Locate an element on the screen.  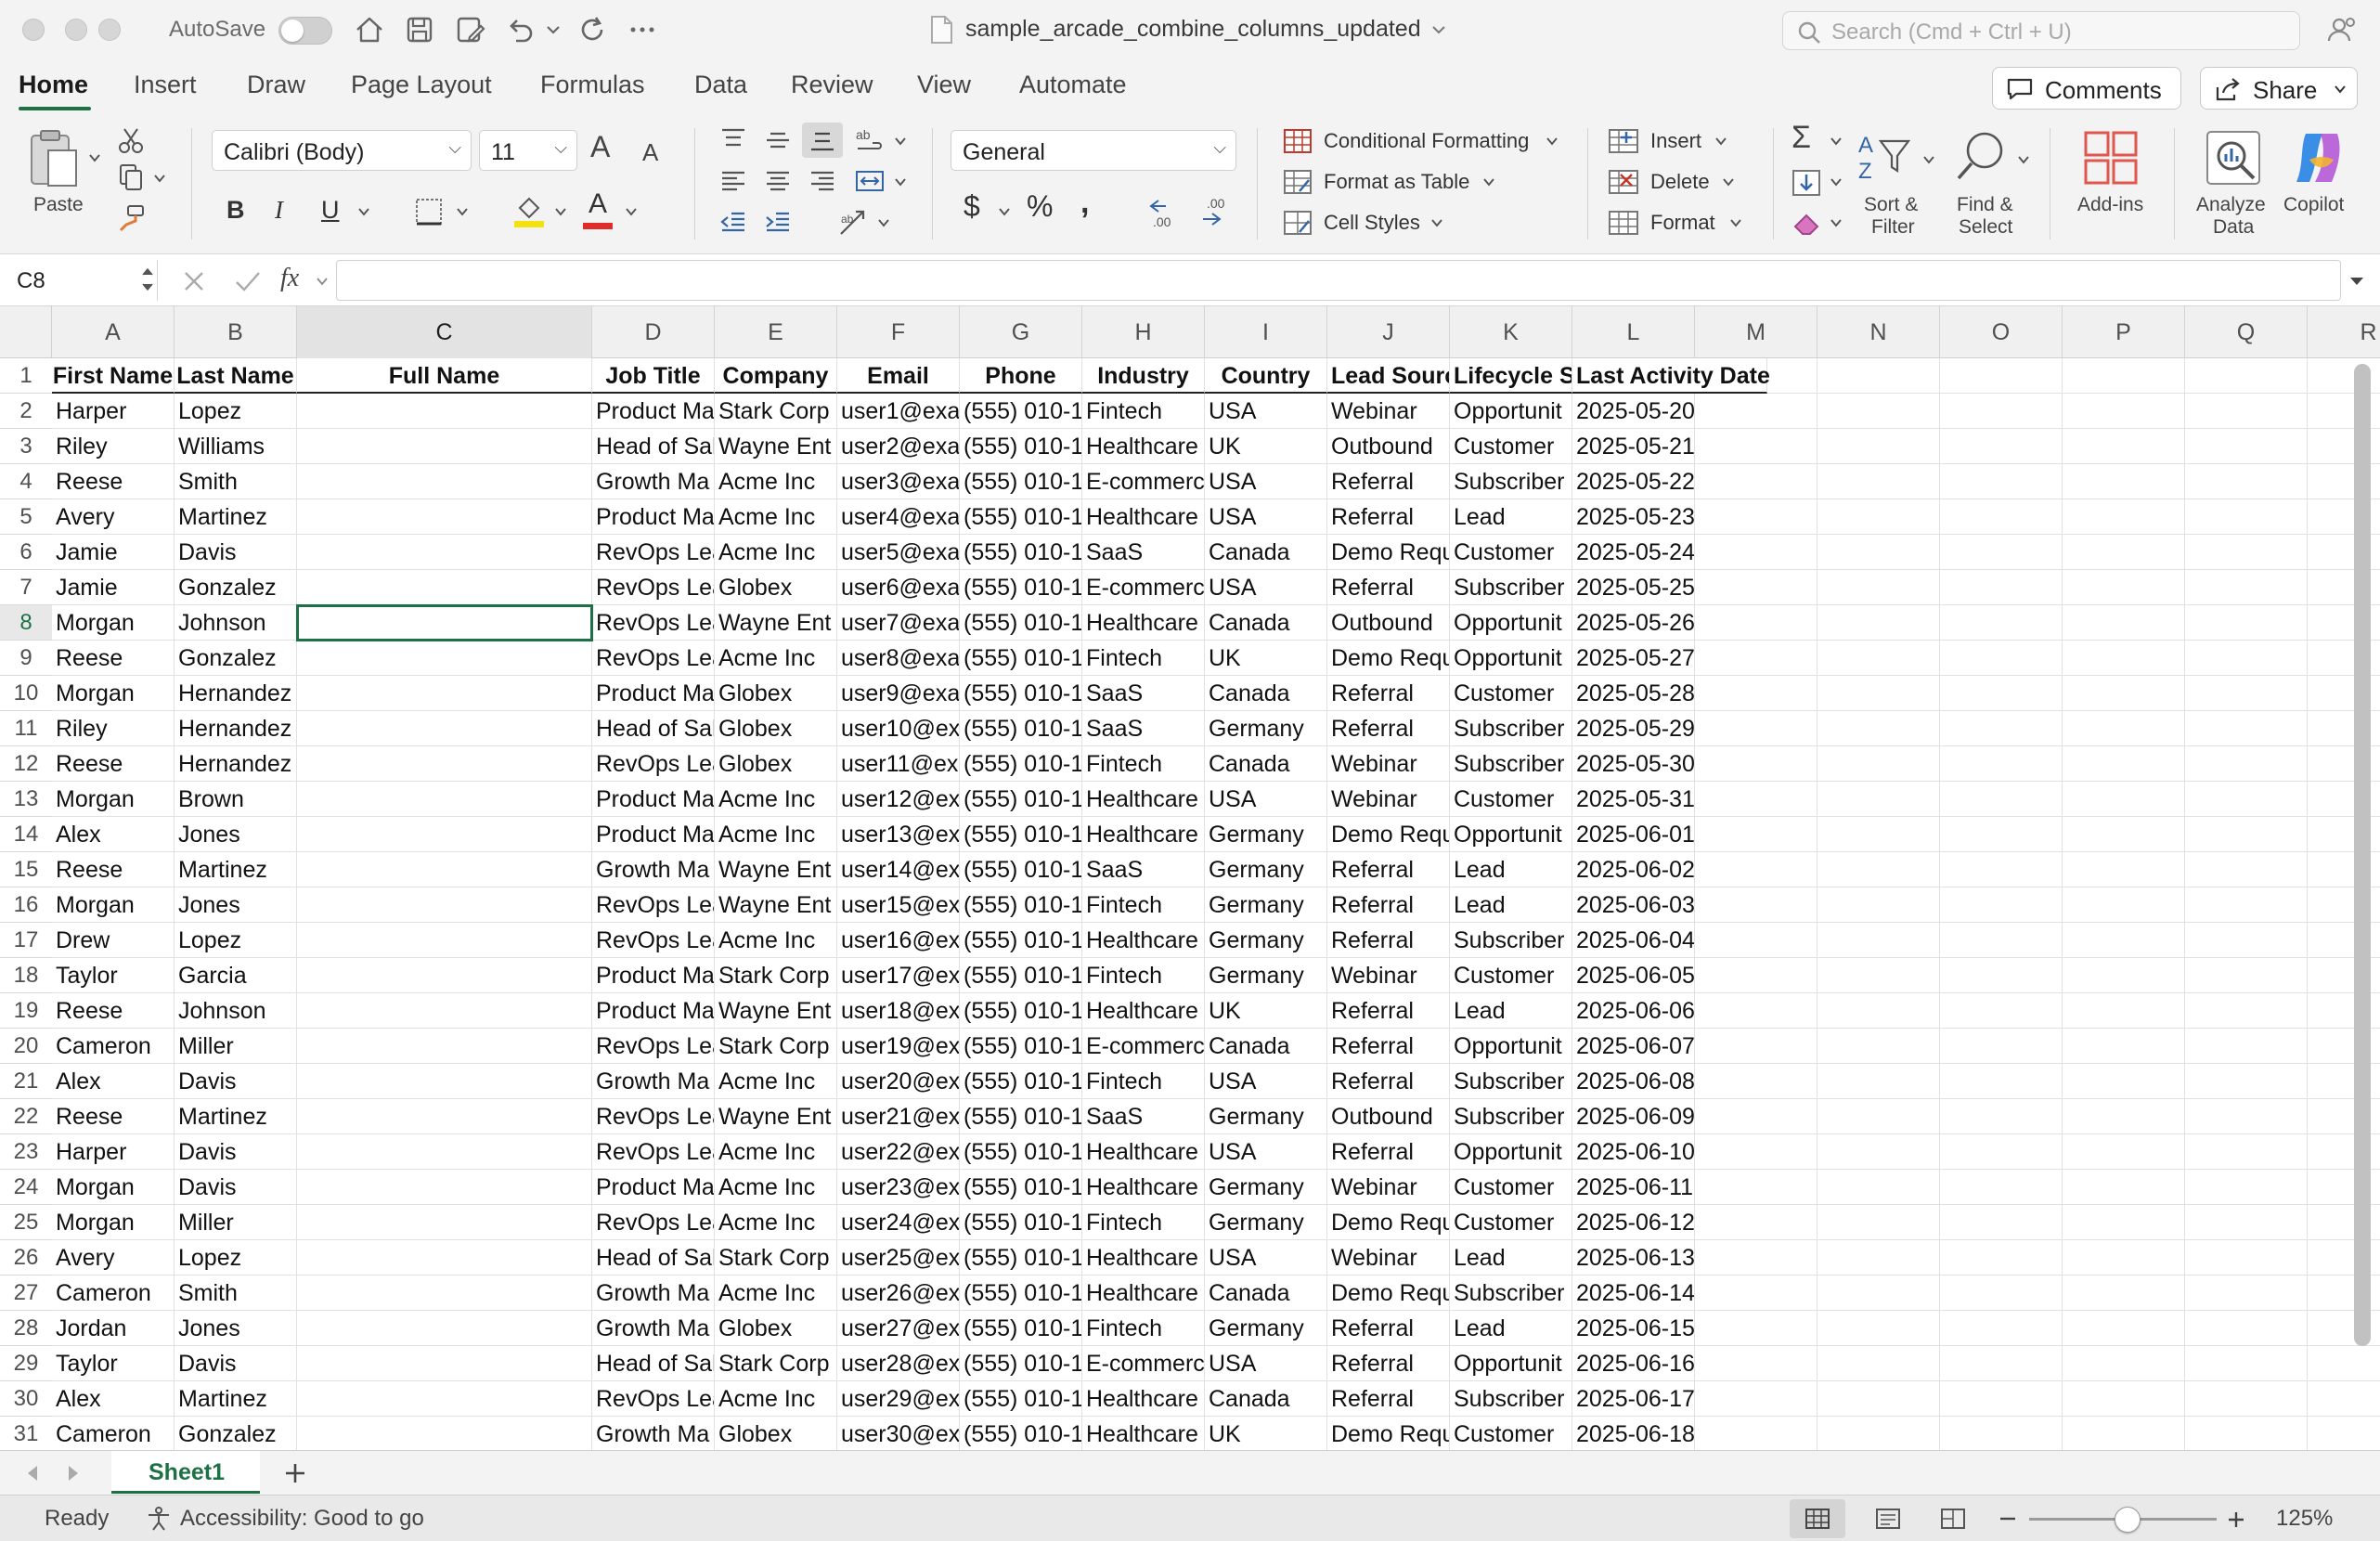
cell-m17 is located at coordinates (1756, 940).